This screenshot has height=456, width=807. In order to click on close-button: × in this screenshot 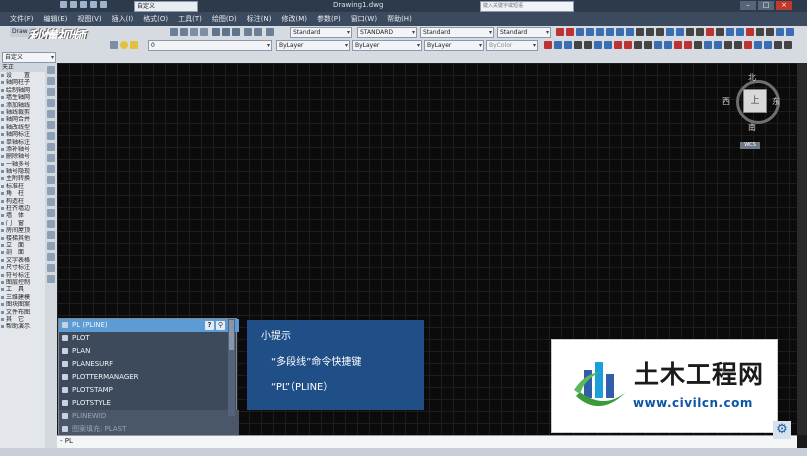, I will do `click(784, 5)`.